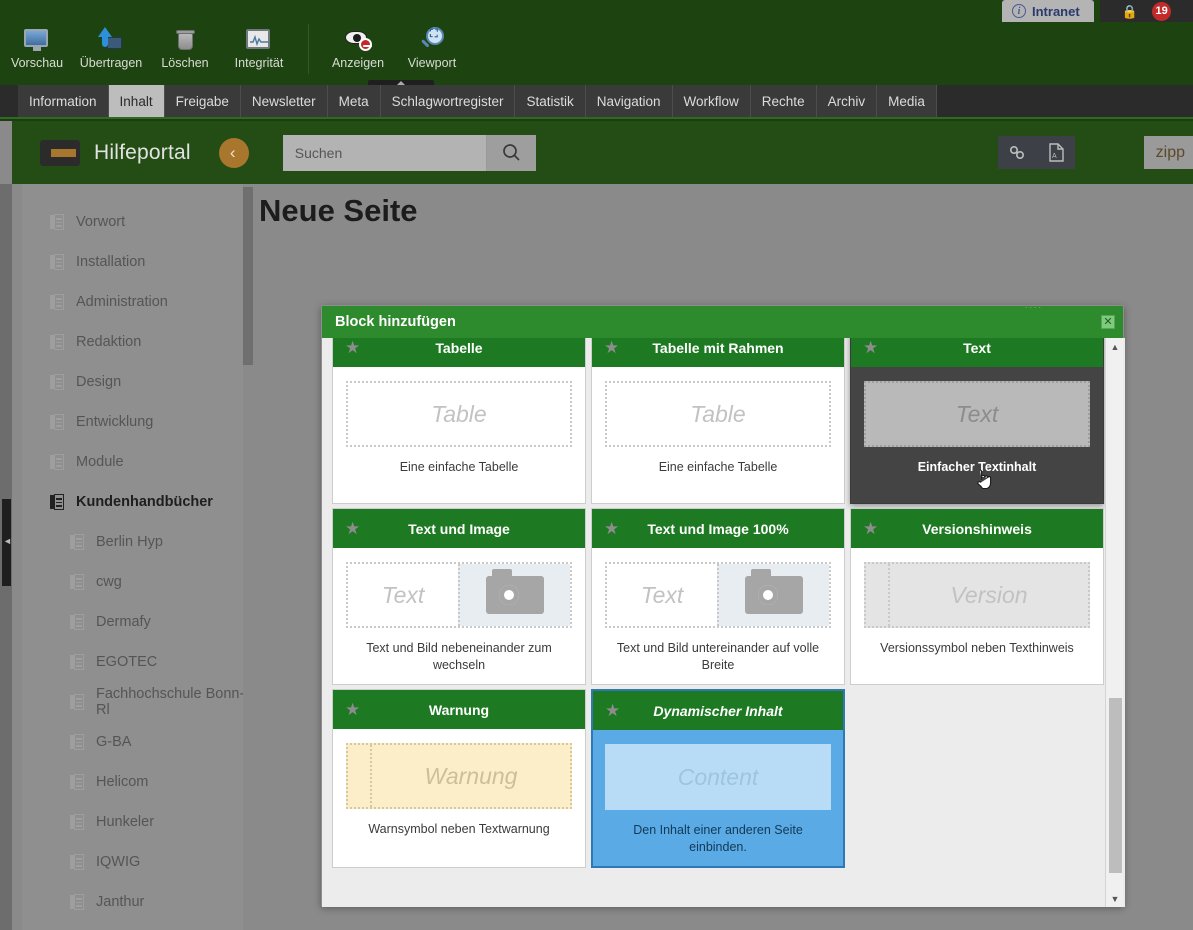 This screenshot has width=1193, height=930. I want to click on tab-rechte: Rechte, so click(783, 101).